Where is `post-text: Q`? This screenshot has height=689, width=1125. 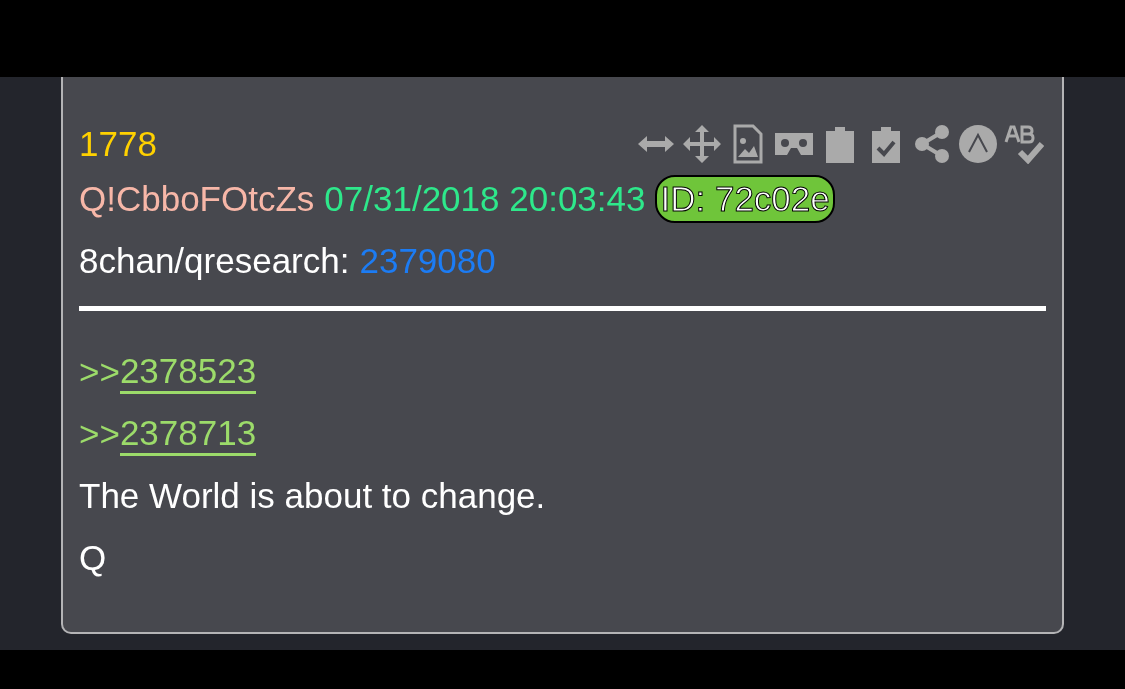 post-text: Q is located at coordinates (93, 558).